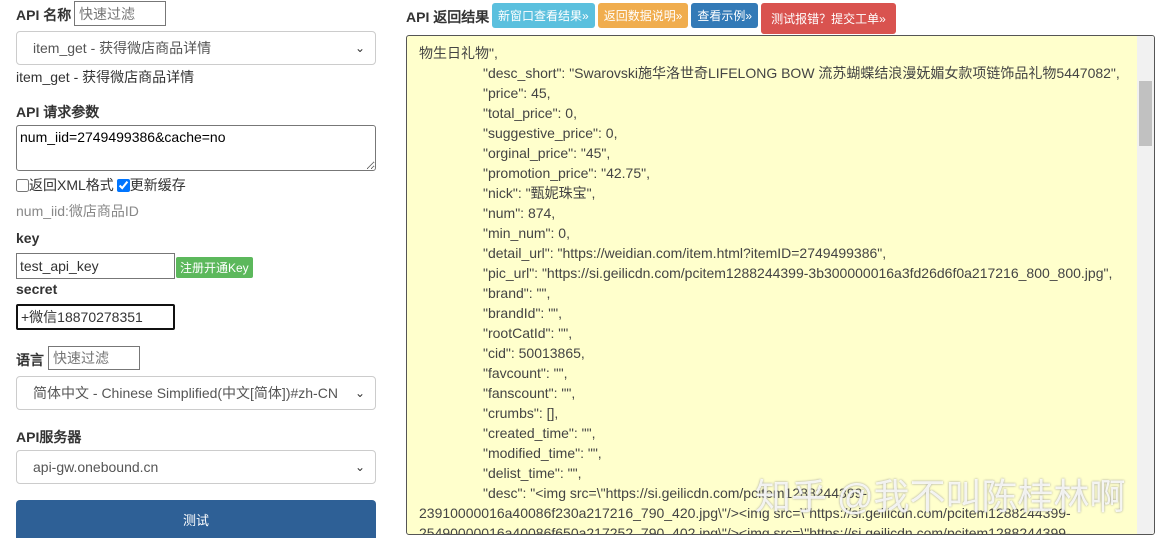 This screenshot has width=1159, height=538. Describe the element at coordinates (22, 185) in the screenshot. I see `xml-checkbox` at that location.